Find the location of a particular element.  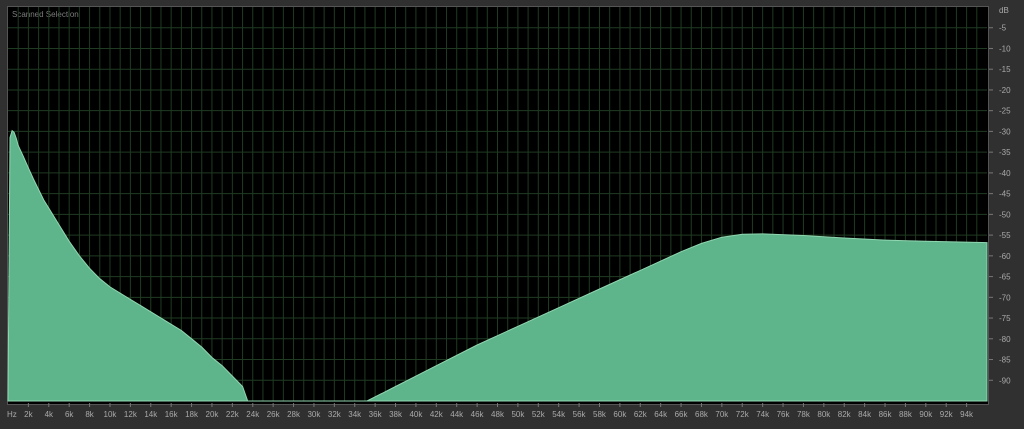

x-tick-label: 44k is located at coordinates (457, 414).